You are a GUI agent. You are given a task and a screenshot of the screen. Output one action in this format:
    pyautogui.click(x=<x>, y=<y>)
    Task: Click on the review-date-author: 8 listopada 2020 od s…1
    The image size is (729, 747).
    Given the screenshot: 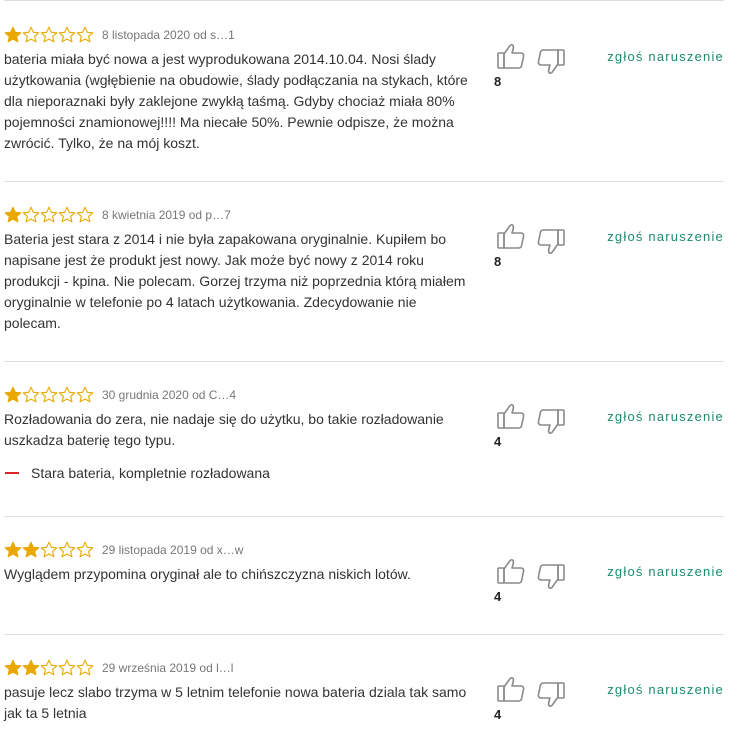 What is the action you would take?
    pyautogui.click(x=168, y=35)
    